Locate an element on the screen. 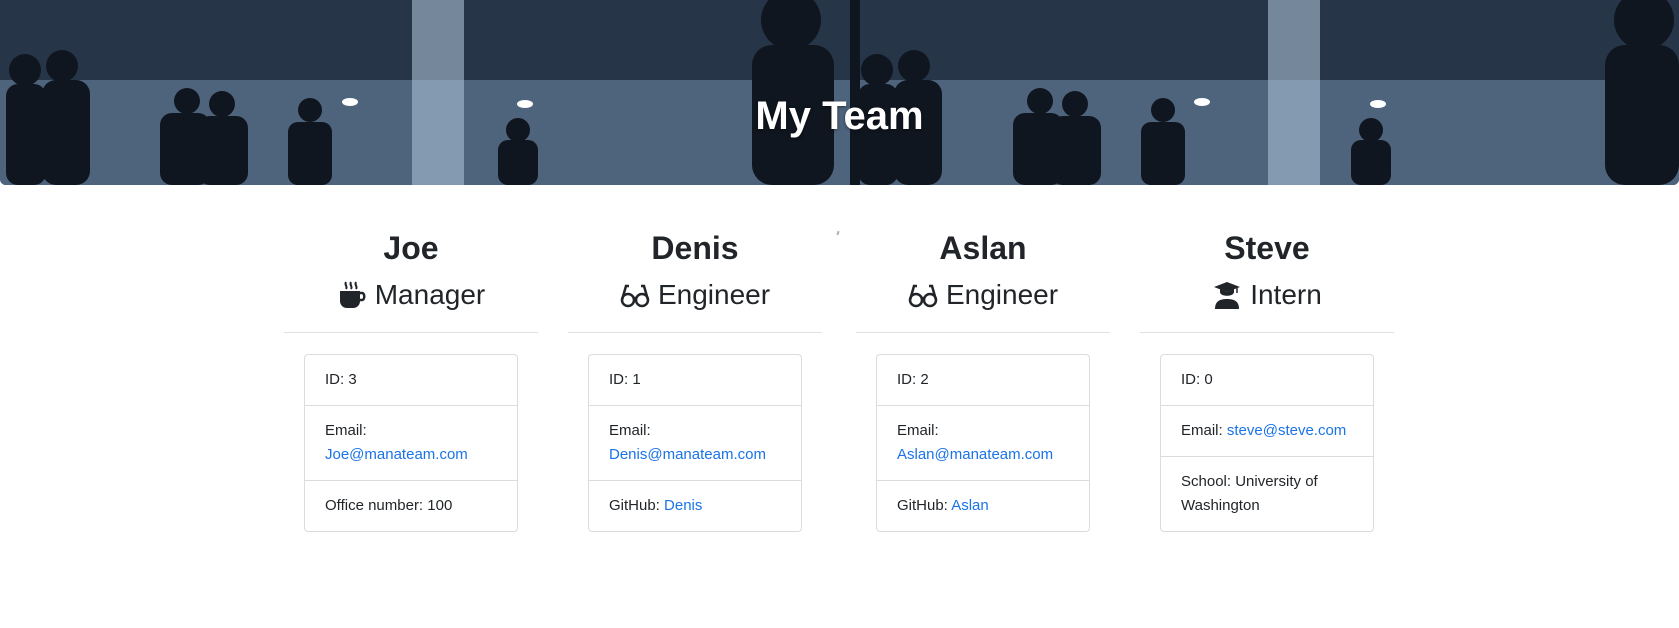  coffee-icon is located at coordinates (352, 294).